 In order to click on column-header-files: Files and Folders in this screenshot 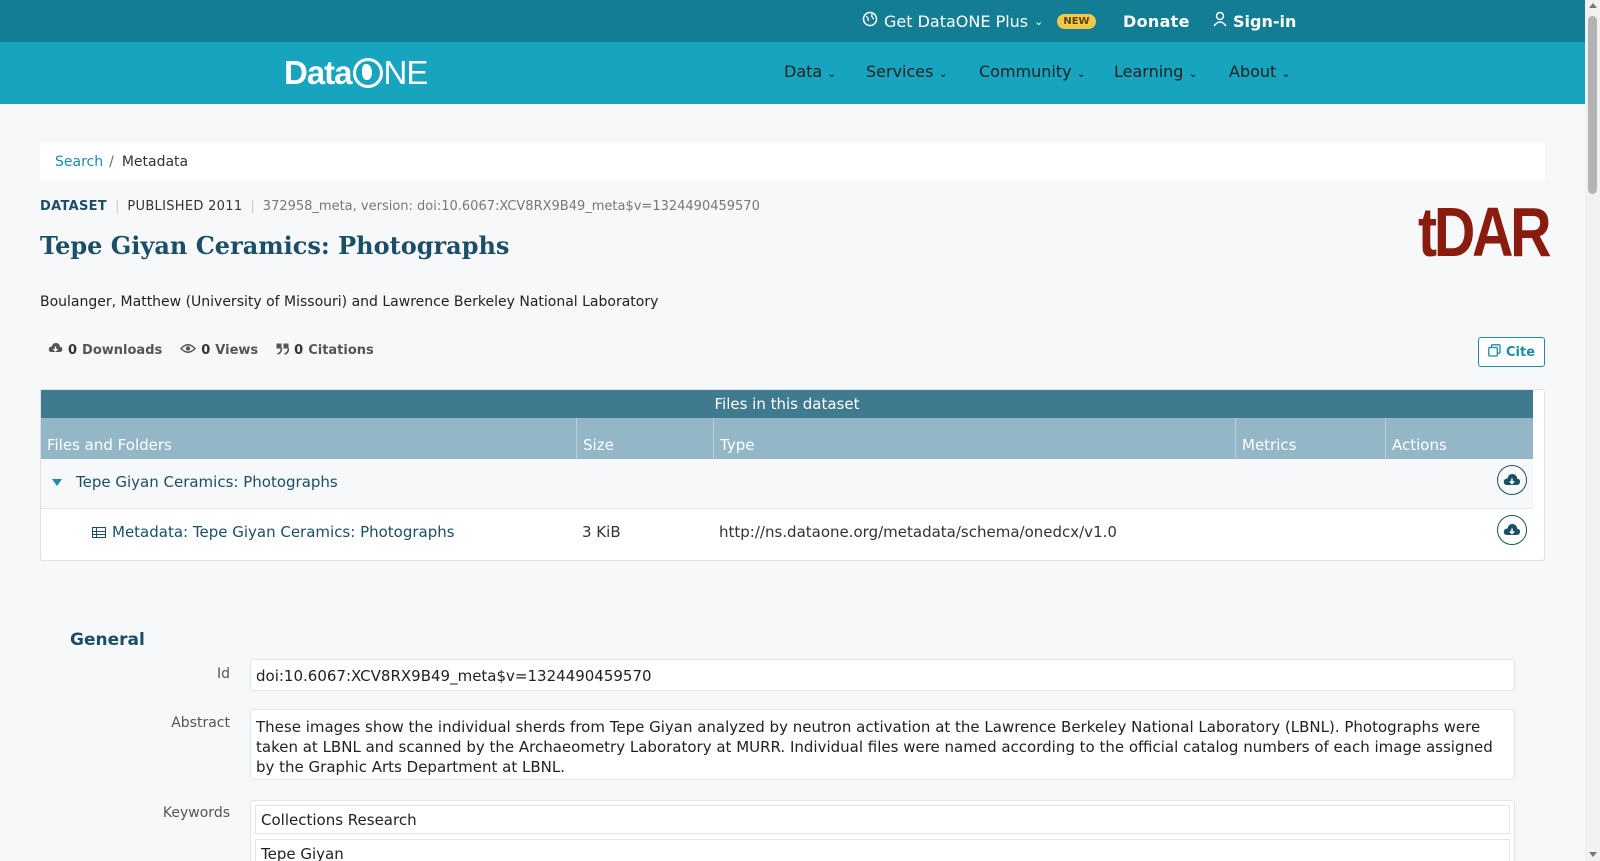, I will do `click(308, 438)`.